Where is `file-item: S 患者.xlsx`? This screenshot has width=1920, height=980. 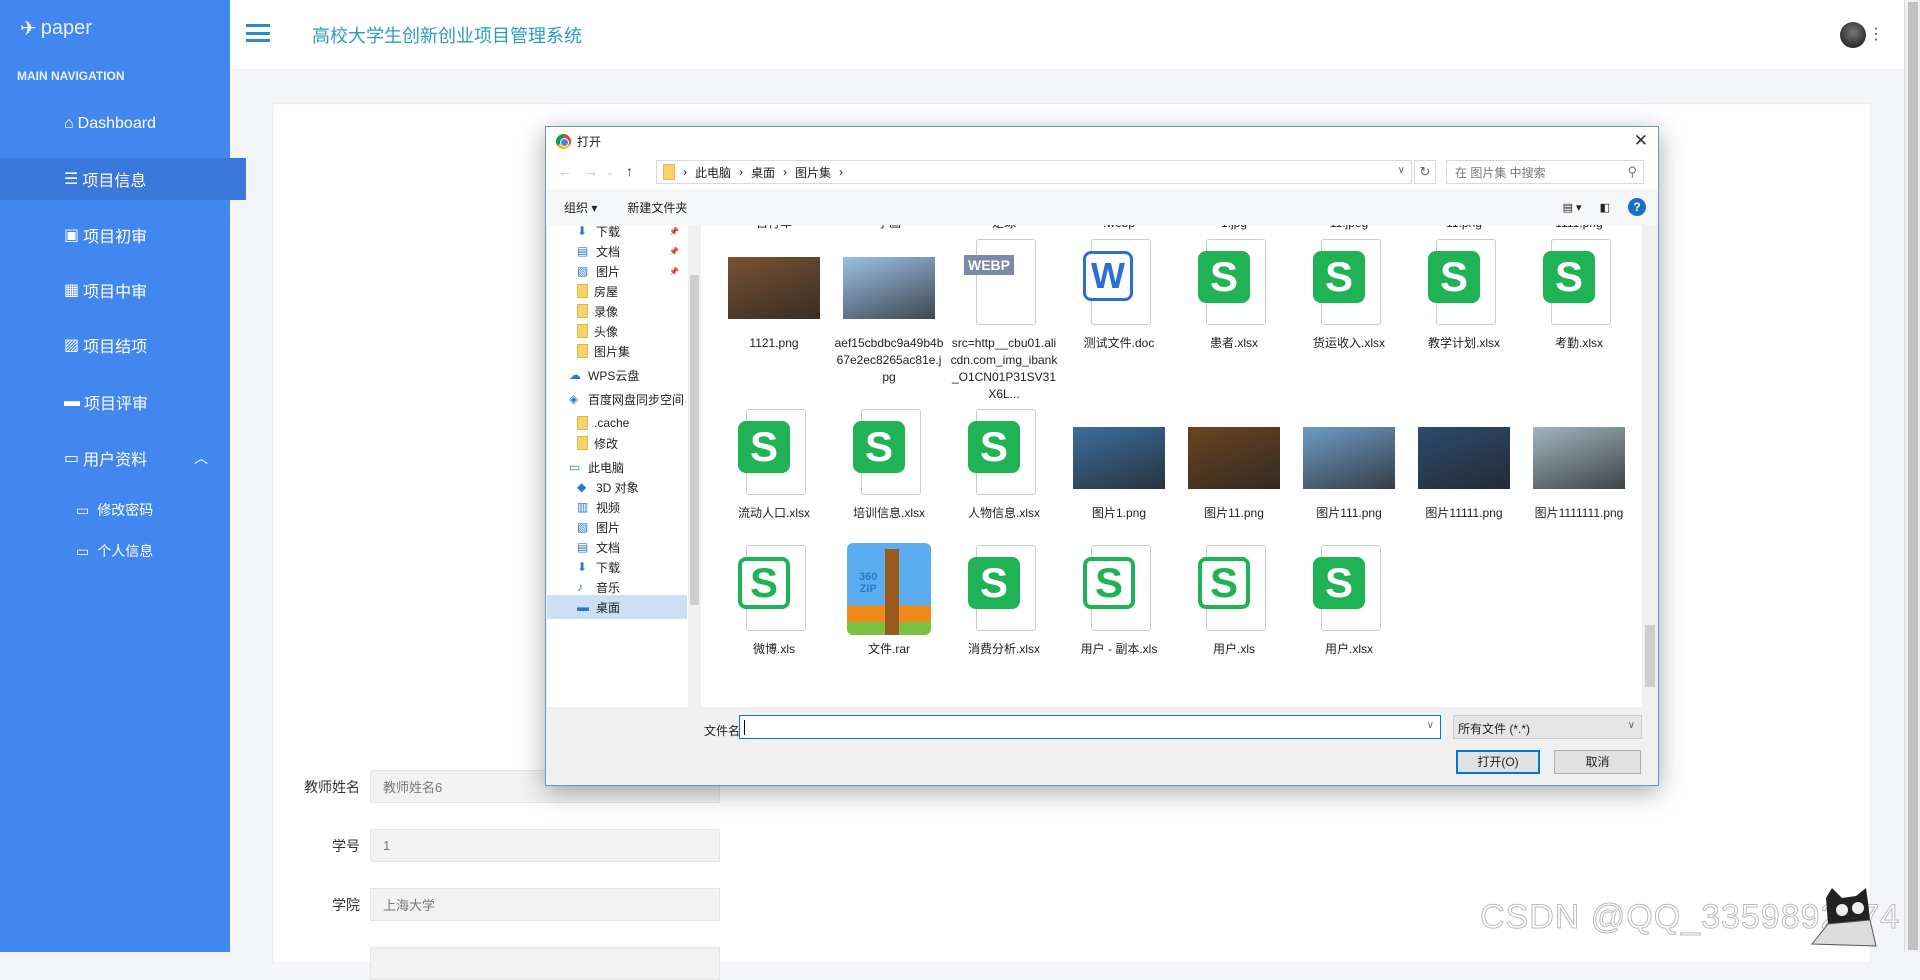 file-item: S 患者.xlsx is located at coordinates (1234, 294).